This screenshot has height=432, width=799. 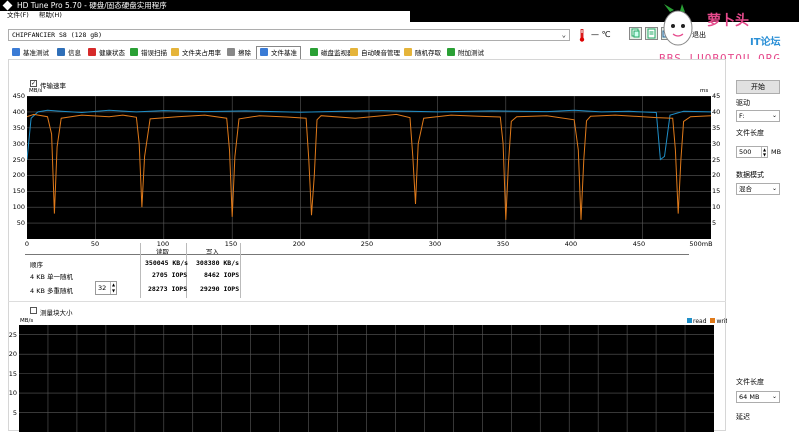 I want to click on queue-depth-value: 32, so click(x=102, y=288).